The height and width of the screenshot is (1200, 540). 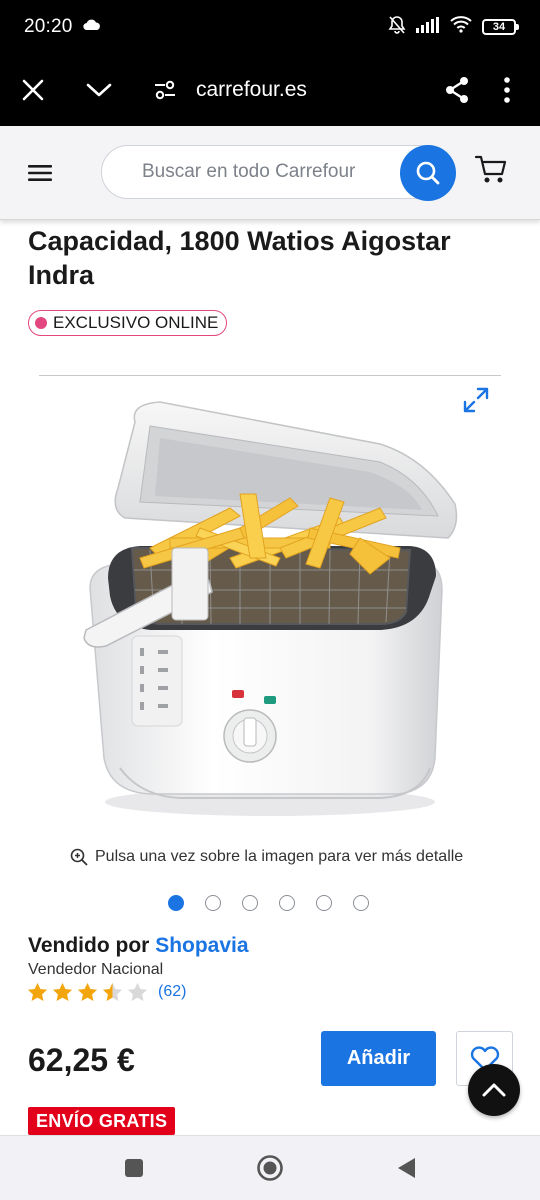 I want to click on zoom-in-icon, so click(x=79, y=857).